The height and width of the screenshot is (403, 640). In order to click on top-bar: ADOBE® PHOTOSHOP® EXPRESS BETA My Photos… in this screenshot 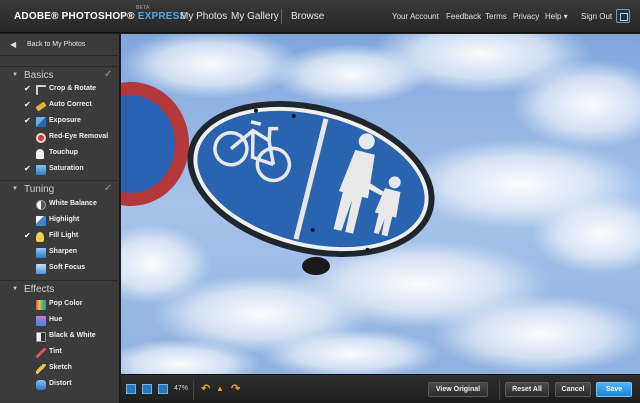, I will do `click(320, 16)`.